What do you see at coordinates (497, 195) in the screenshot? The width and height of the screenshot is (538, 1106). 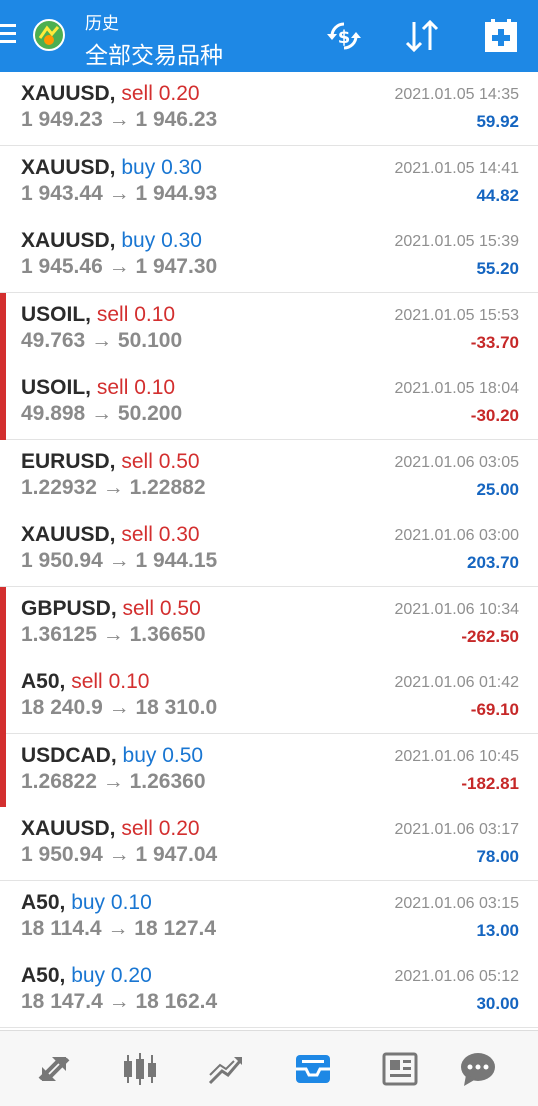 I see `trade-profit: 44.82` at bounding box center [497, 195].